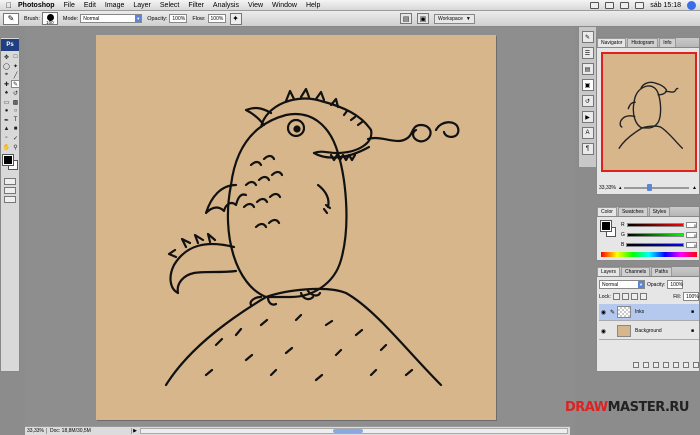 The height and width of the screenshot is (435, 700). What do you see at coordinates (587, 85) in the screenshot?
I see `navigator-palette-icon: ▣` at bounding box center [587, 85].